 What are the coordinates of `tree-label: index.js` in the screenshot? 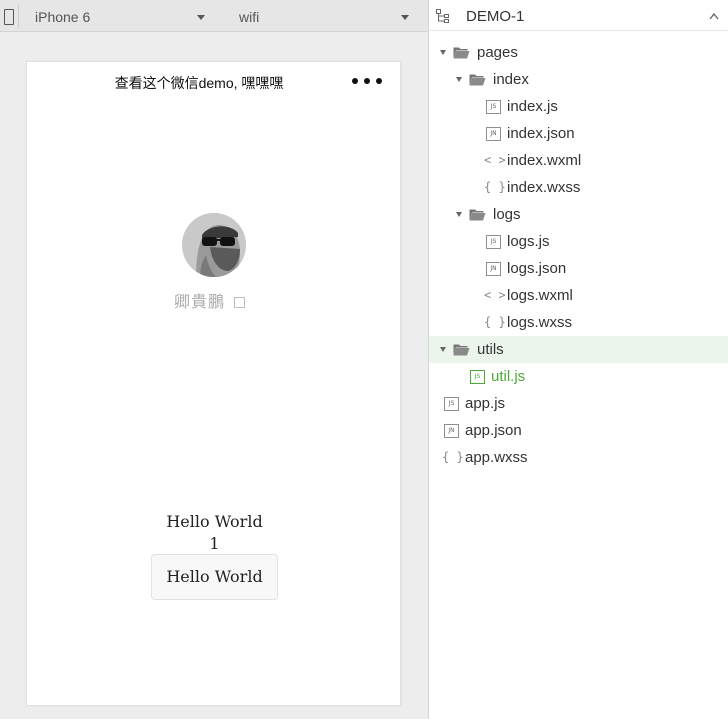 It's located at (532, 106).